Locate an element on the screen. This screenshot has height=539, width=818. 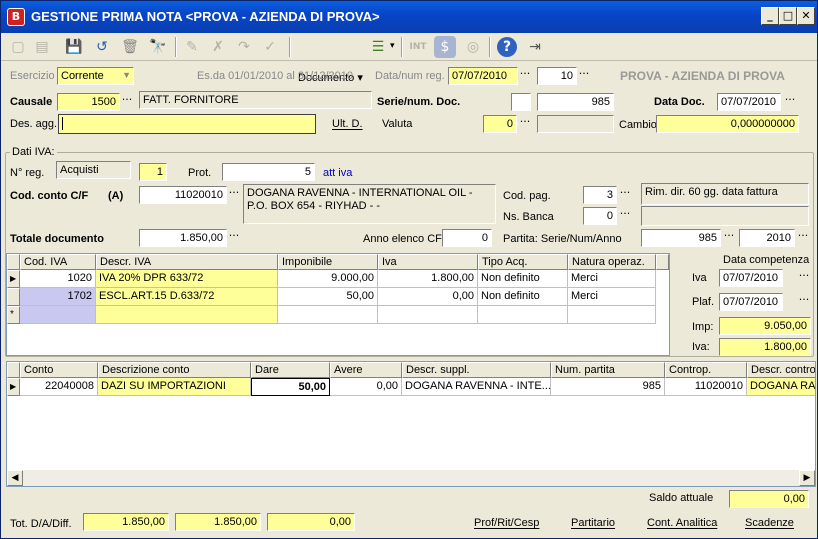
redo-icon: ↷ is located at coordinates (244, 47).